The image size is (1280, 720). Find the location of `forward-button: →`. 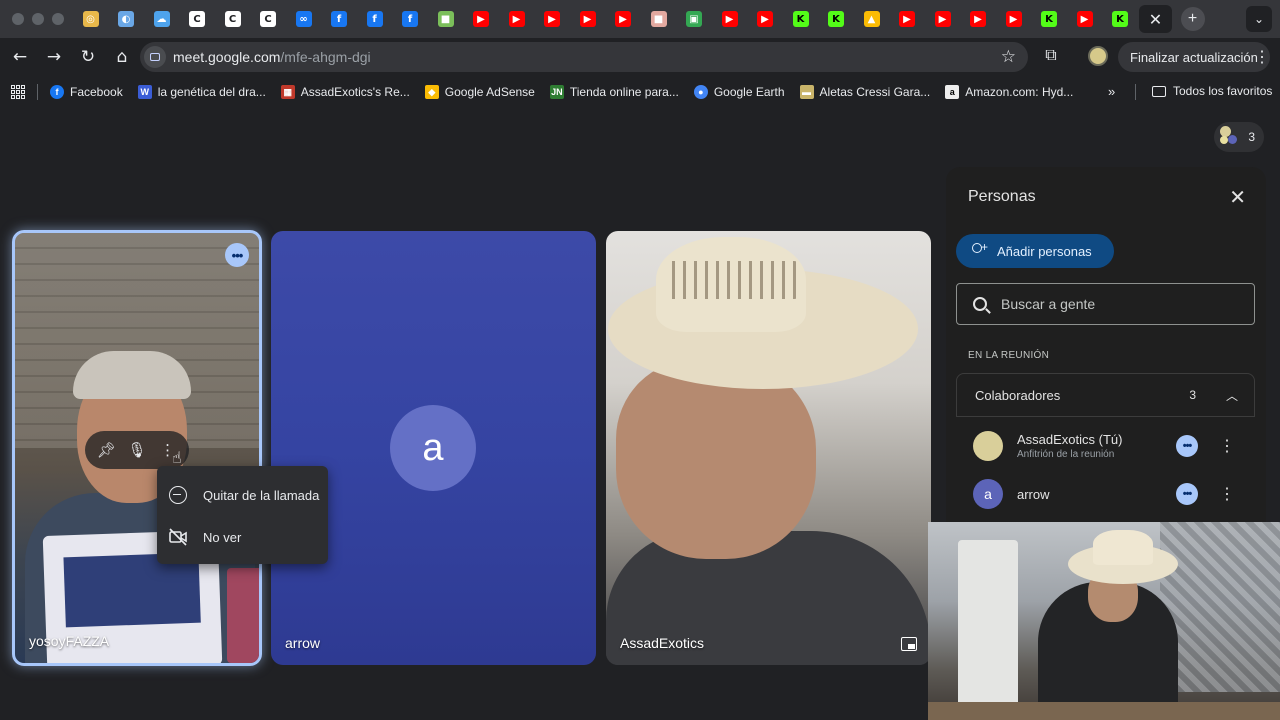

forward-button: → is located at coordinates (54, 57).